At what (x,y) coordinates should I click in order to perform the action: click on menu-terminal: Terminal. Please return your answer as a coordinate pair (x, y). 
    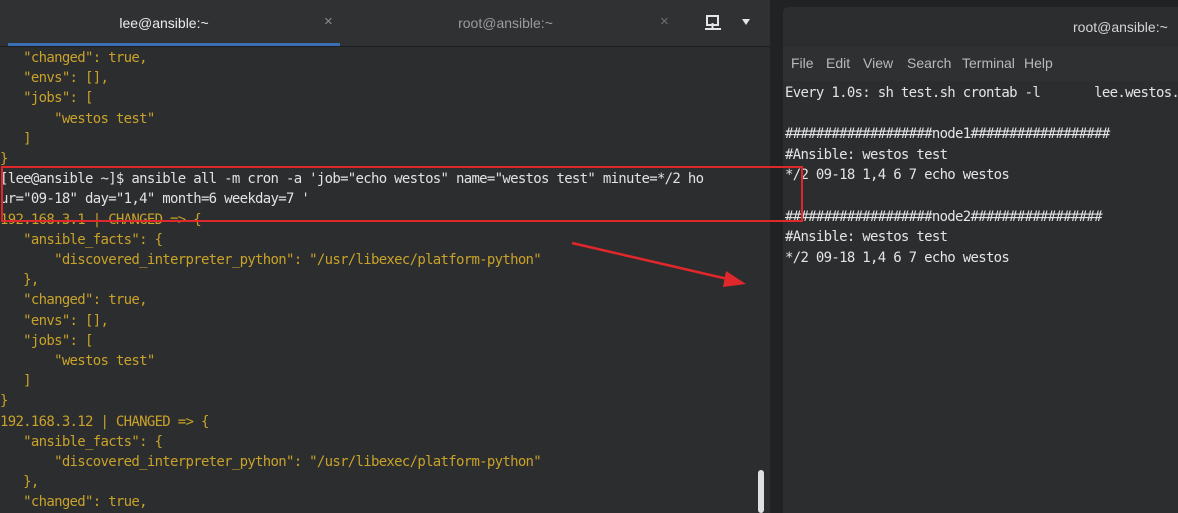
    Looking at the image, I should click on (988, 63).